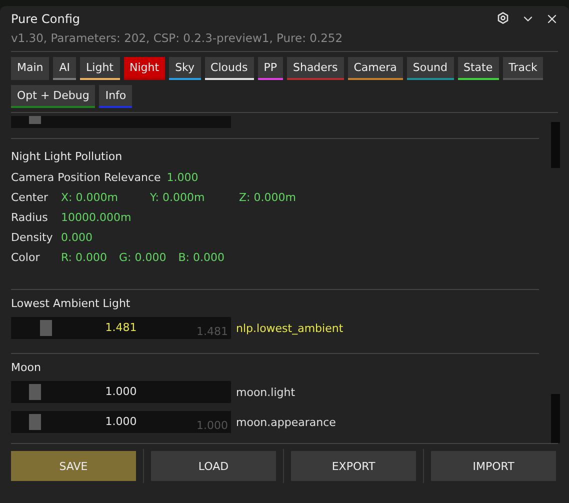  What do you see at coordinates (178, 197) in the screenshot?
I see `field-value: Y: 0.000m` at bounding box center [178, 197].